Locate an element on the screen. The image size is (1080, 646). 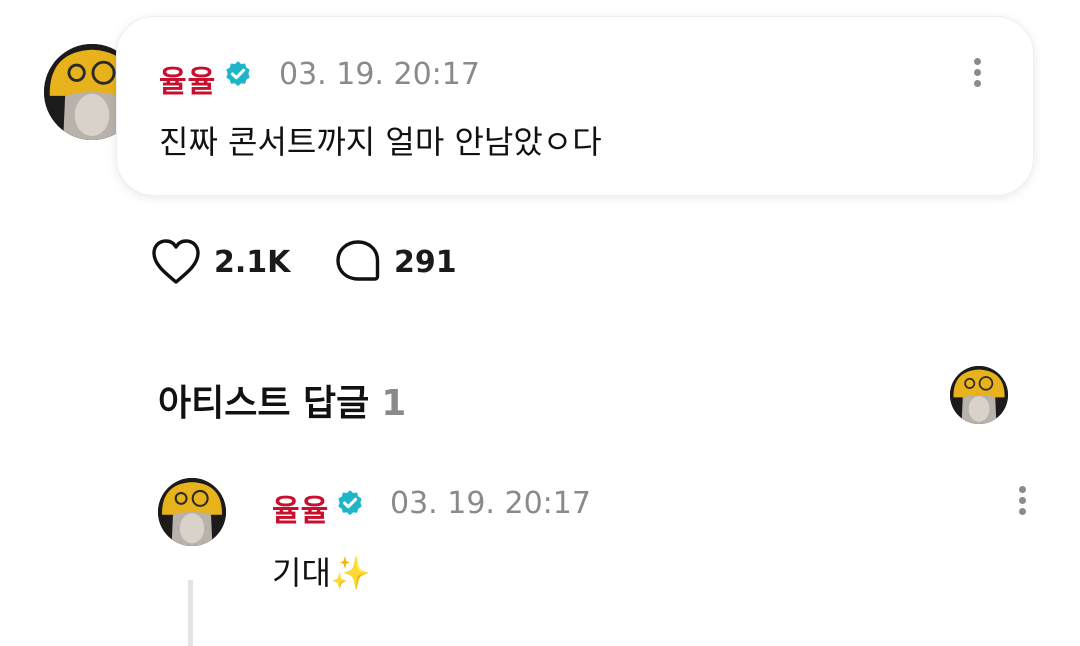
comment-button: 291 is located at coordinates (395, 262).